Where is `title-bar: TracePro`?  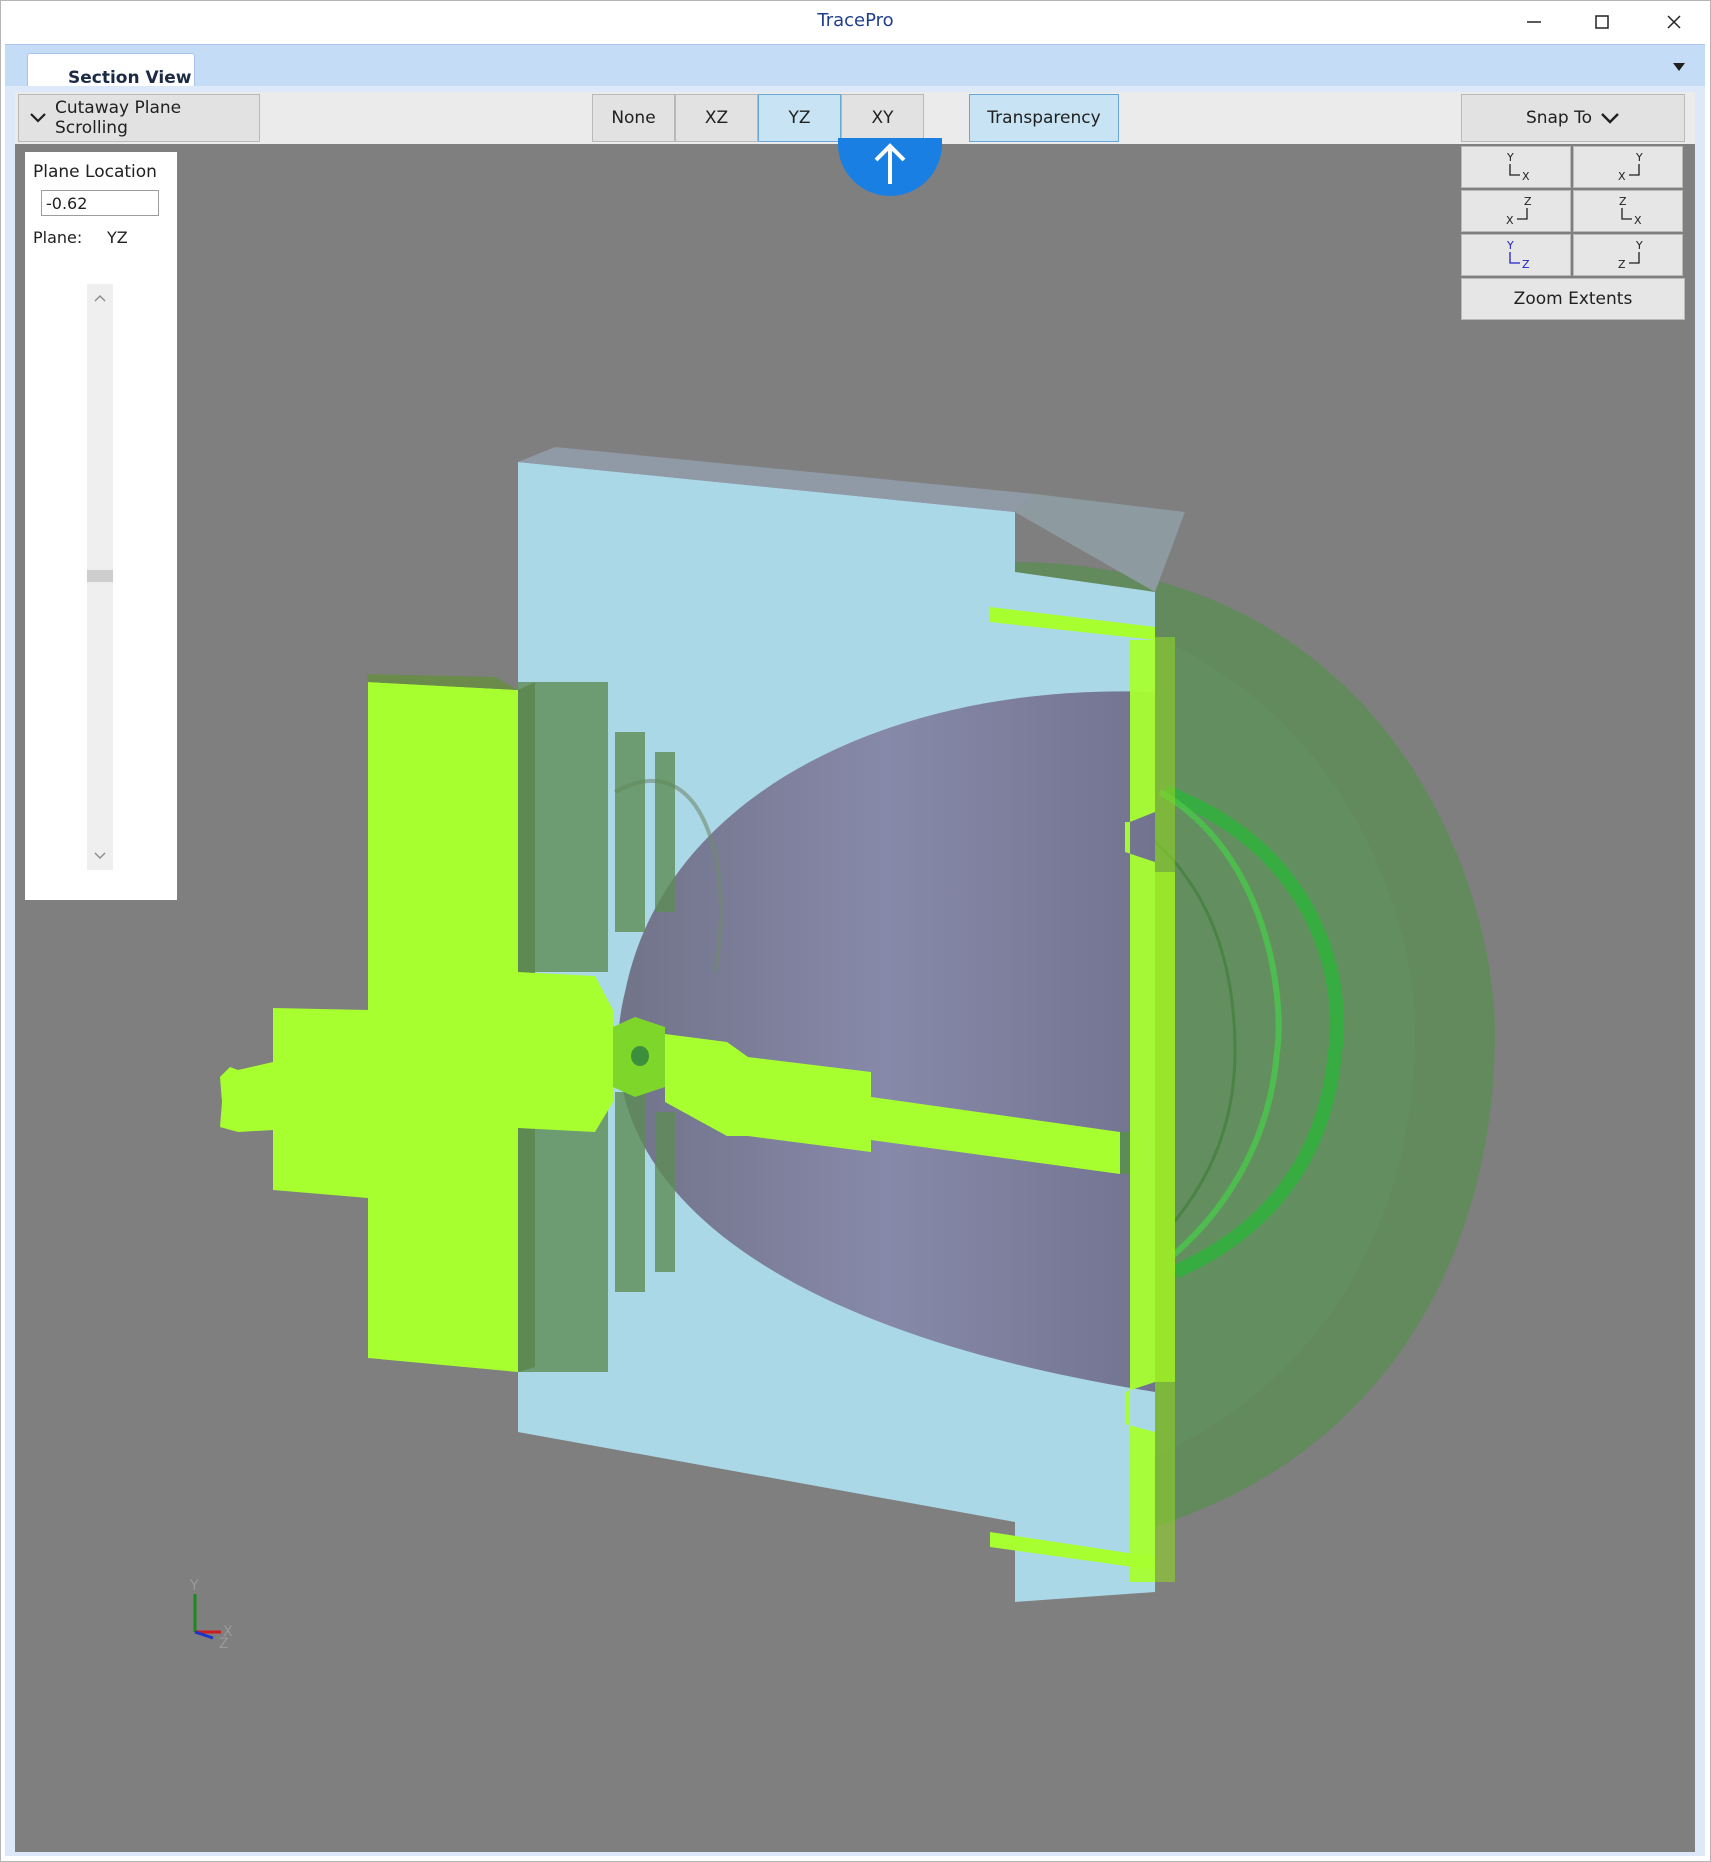
title-bar: TracePro is located at coordinates (855, 22).